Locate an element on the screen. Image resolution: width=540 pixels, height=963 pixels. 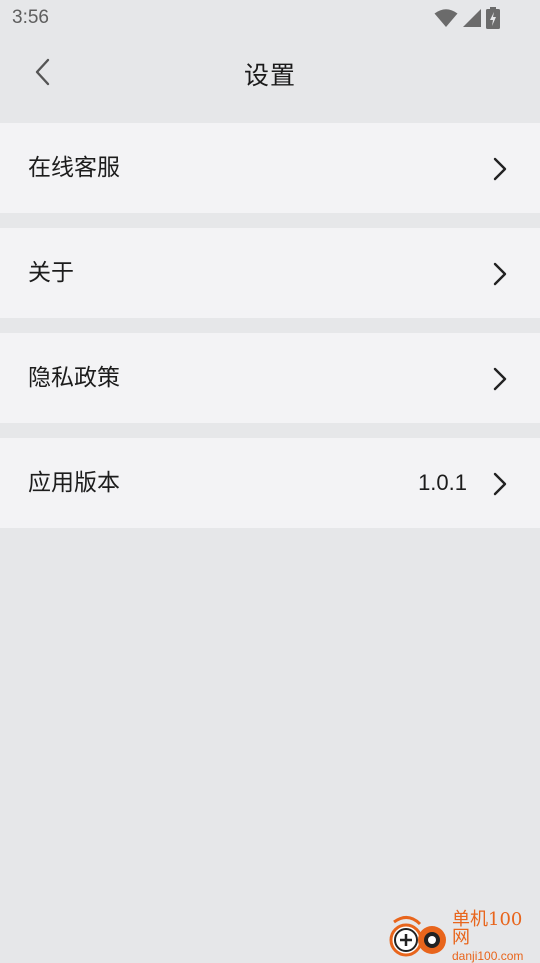
page-title: 设置 is located at coordinates (269, 75).